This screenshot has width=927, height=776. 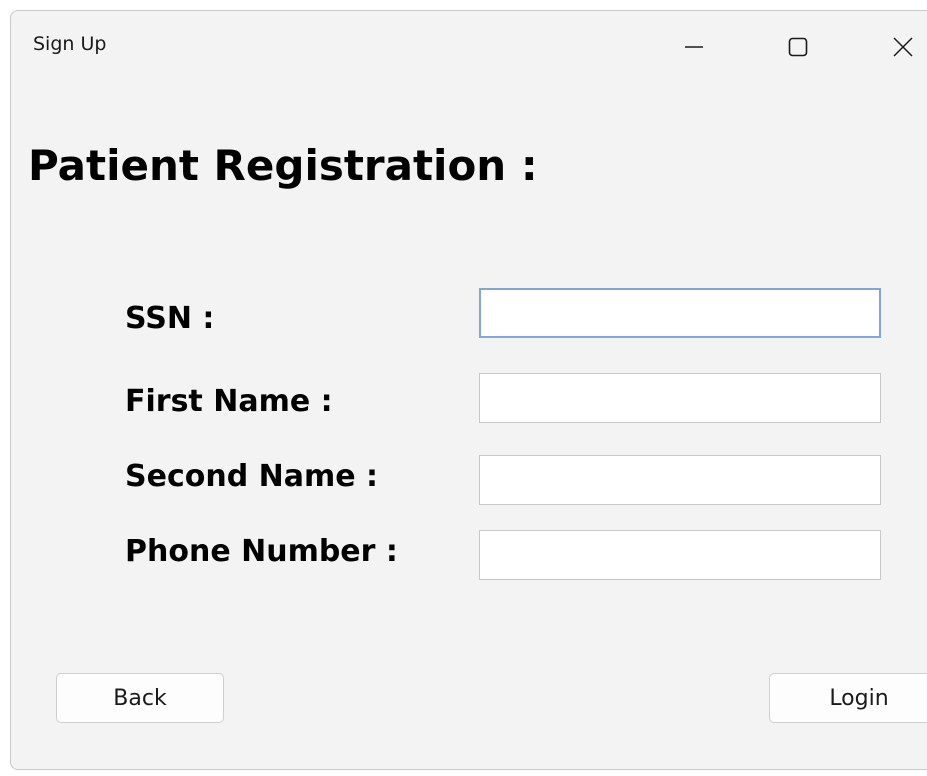 I want to click on back-button: Back, so click(x=140, y=698).